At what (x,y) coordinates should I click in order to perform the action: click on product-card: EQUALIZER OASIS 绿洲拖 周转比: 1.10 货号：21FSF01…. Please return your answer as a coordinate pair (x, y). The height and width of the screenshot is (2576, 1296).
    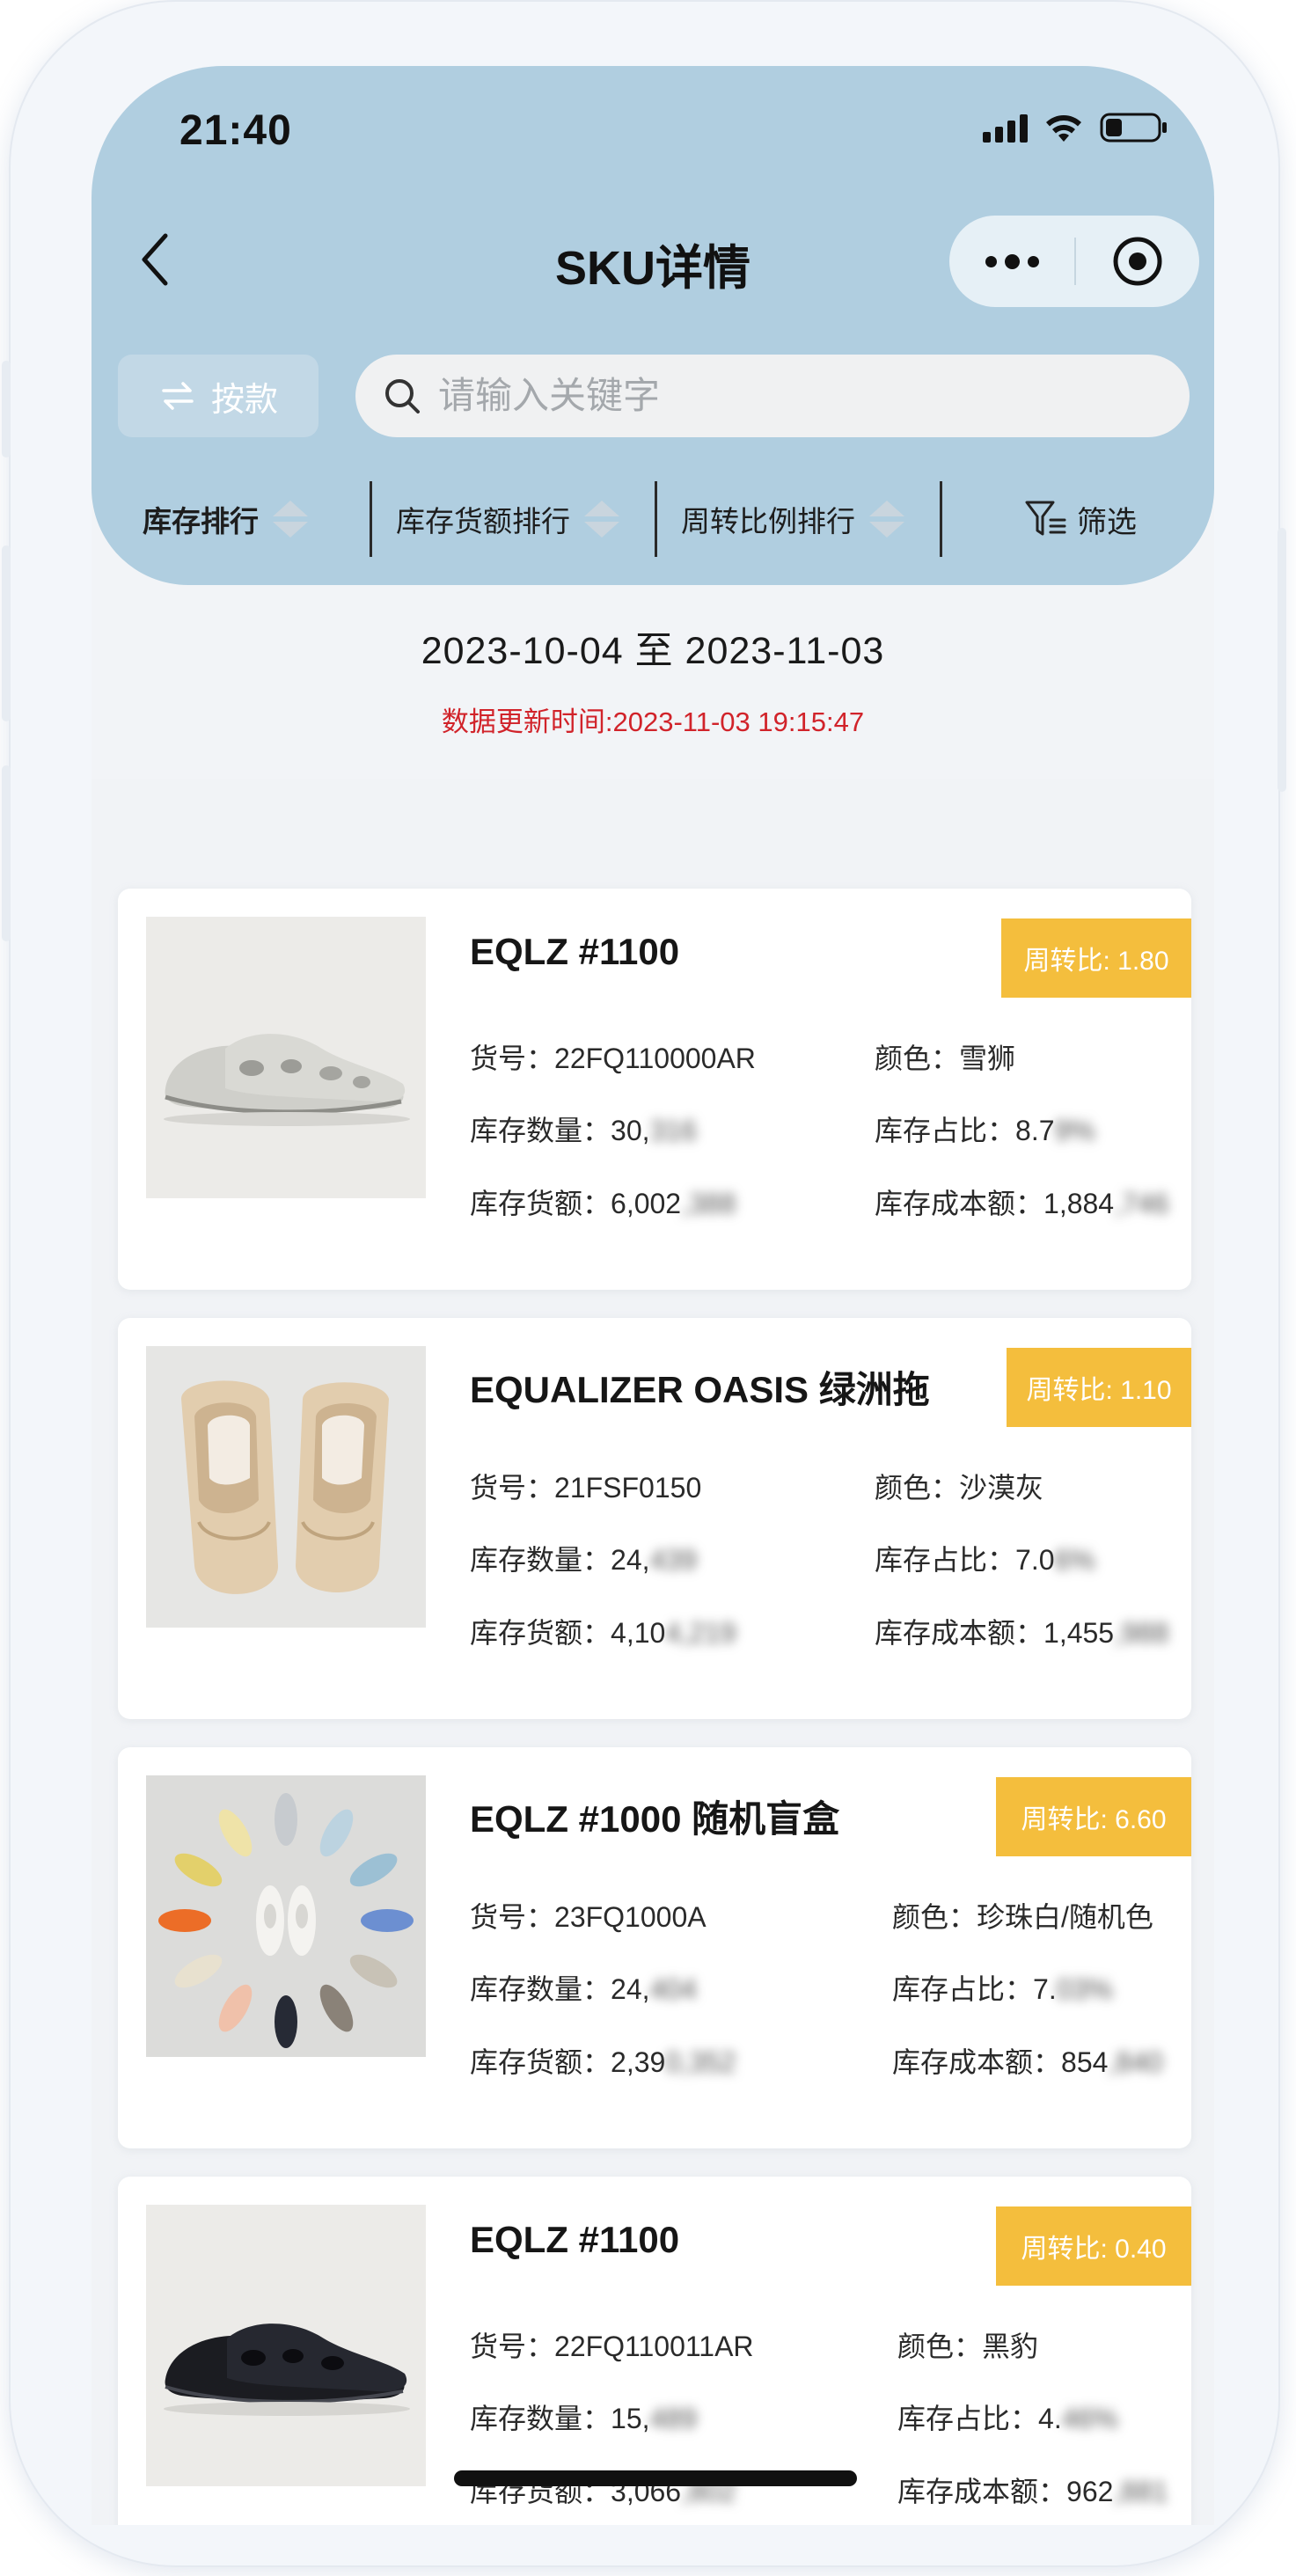
    Looking at the image, I should click on (654, 1518).